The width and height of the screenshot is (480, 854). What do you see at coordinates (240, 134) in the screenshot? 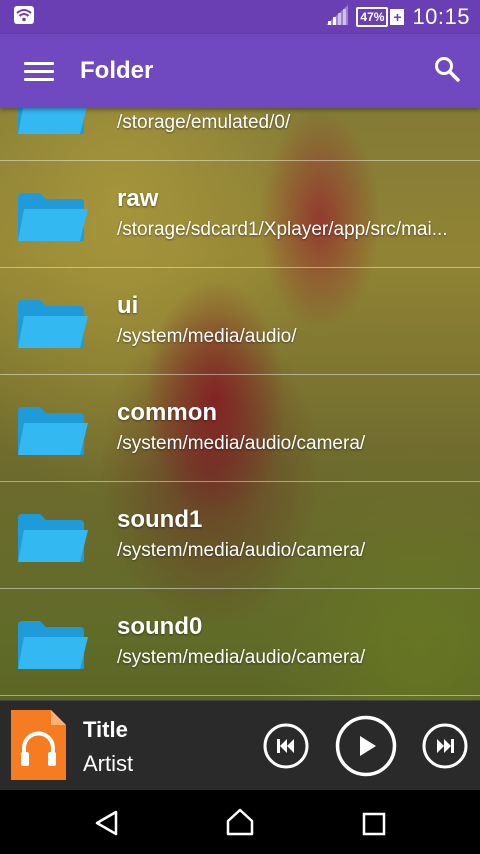
I see `folder-item: yourcloudplayer/storage/emulated/0/` at bounding box center [240, 134].